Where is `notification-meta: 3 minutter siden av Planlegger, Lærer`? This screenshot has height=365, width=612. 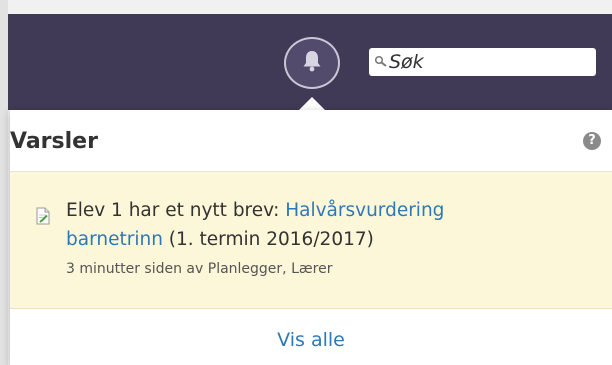 notification-meta: 3 minutter siden av Planlegger, Lærer is located at coordinates (199, 269).